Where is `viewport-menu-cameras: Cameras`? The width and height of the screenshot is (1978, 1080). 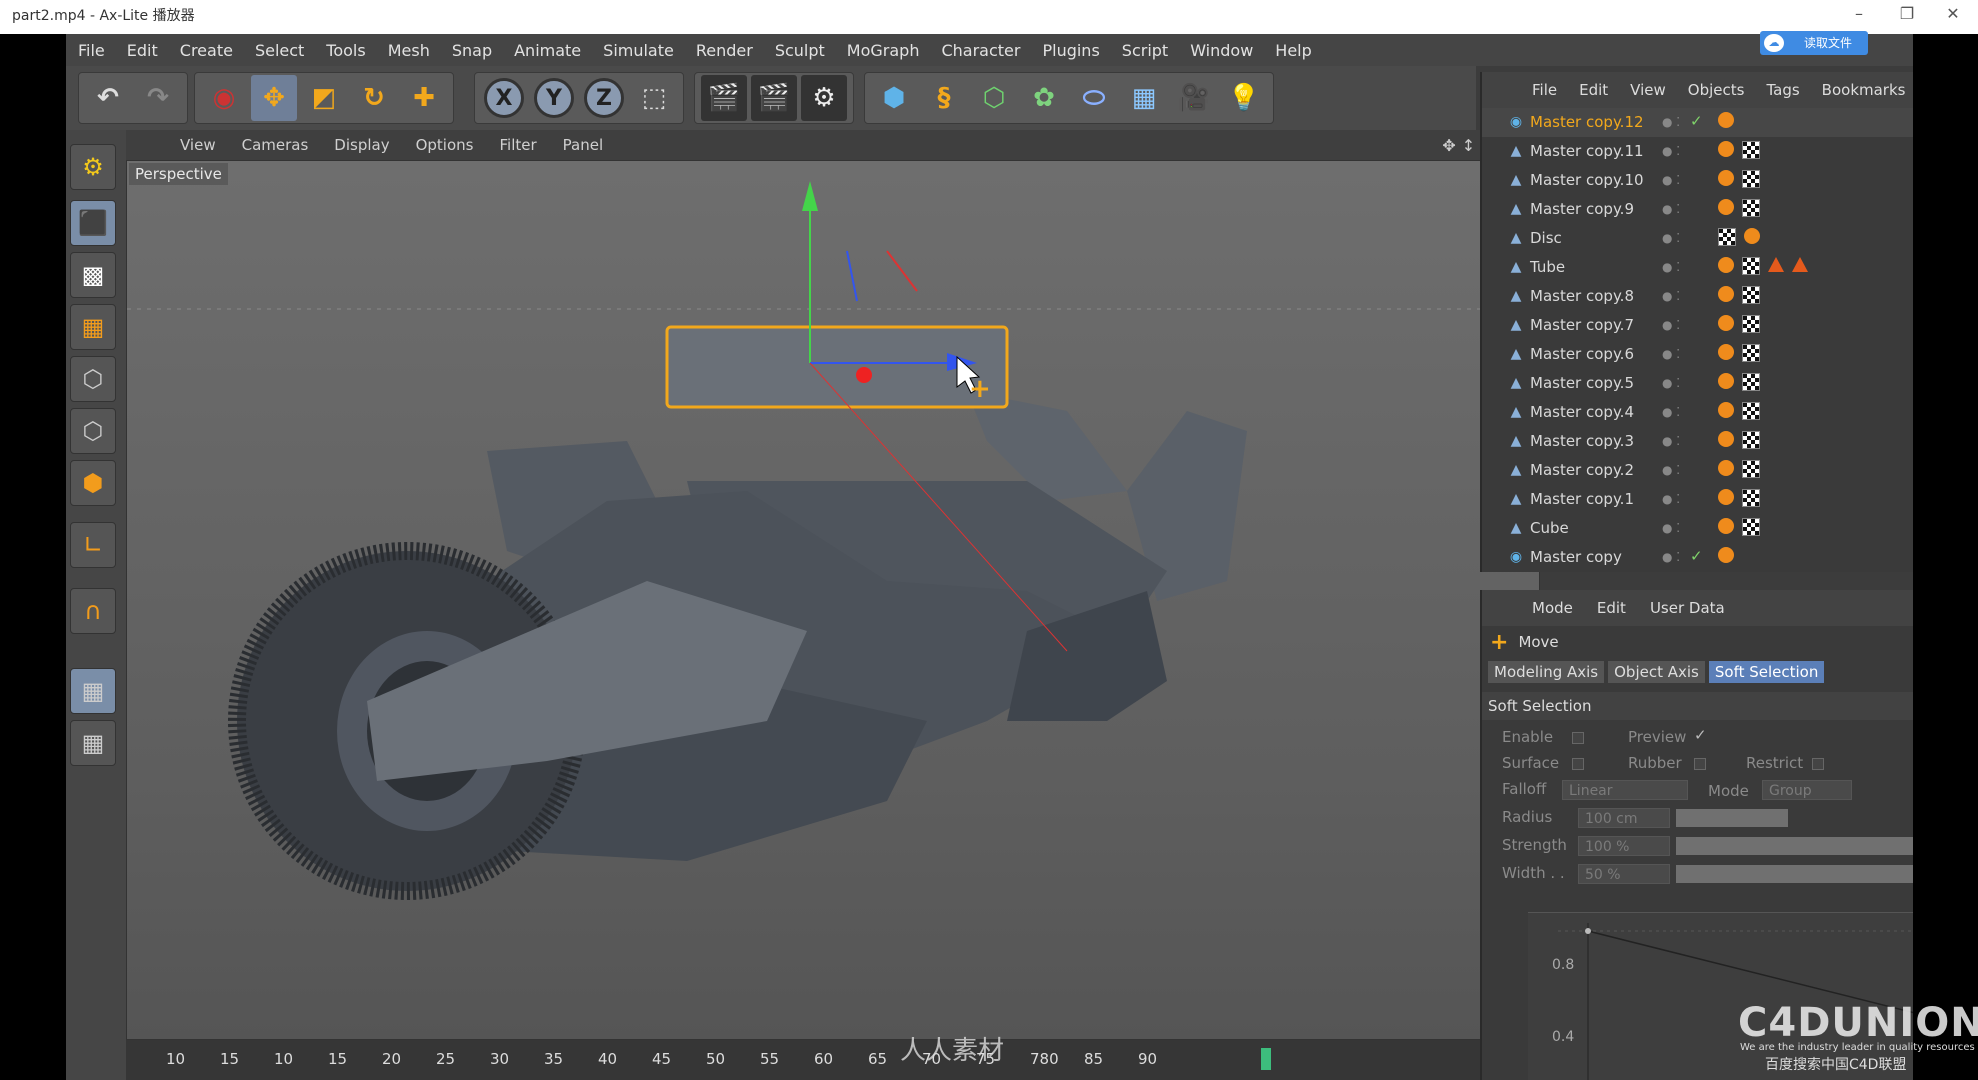 viewport-menu-cameras: Cameras is located at coordinates (275, 145).